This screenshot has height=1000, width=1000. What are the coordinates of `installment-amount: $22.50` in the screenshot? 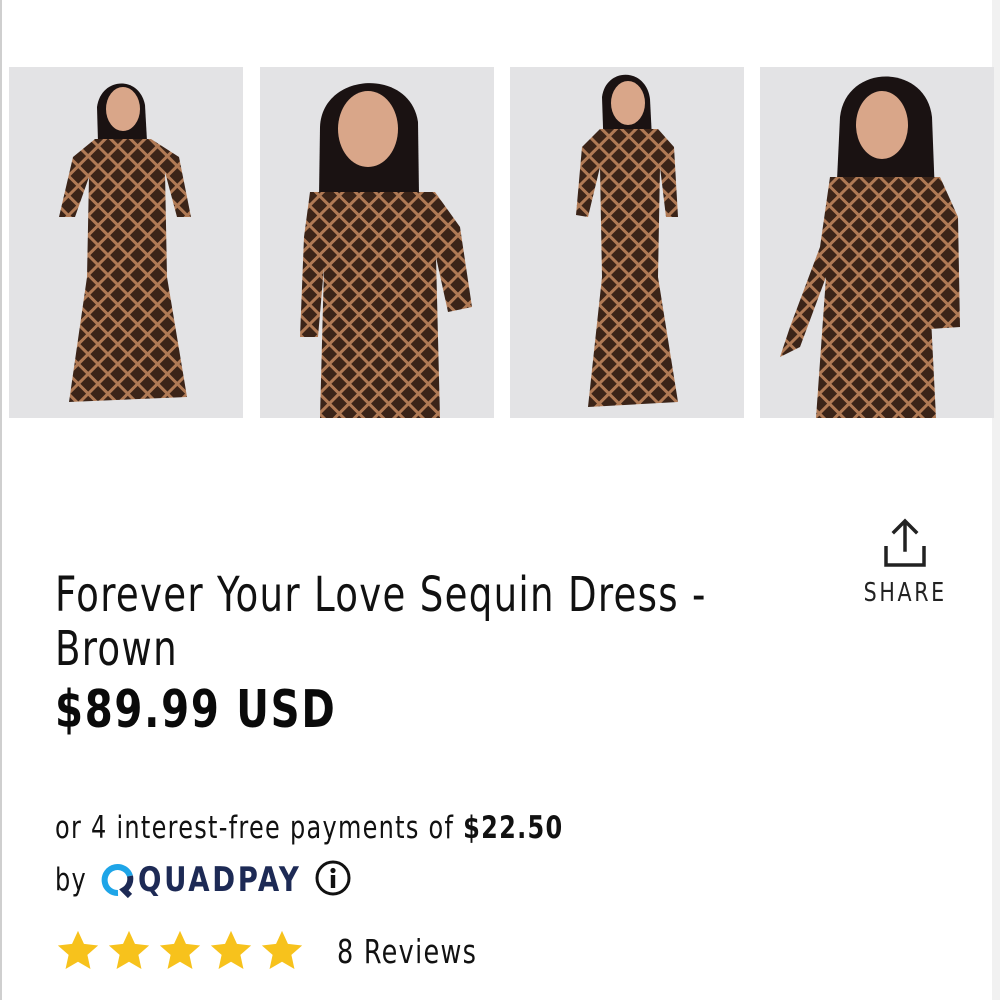 It's located at (513, 828).